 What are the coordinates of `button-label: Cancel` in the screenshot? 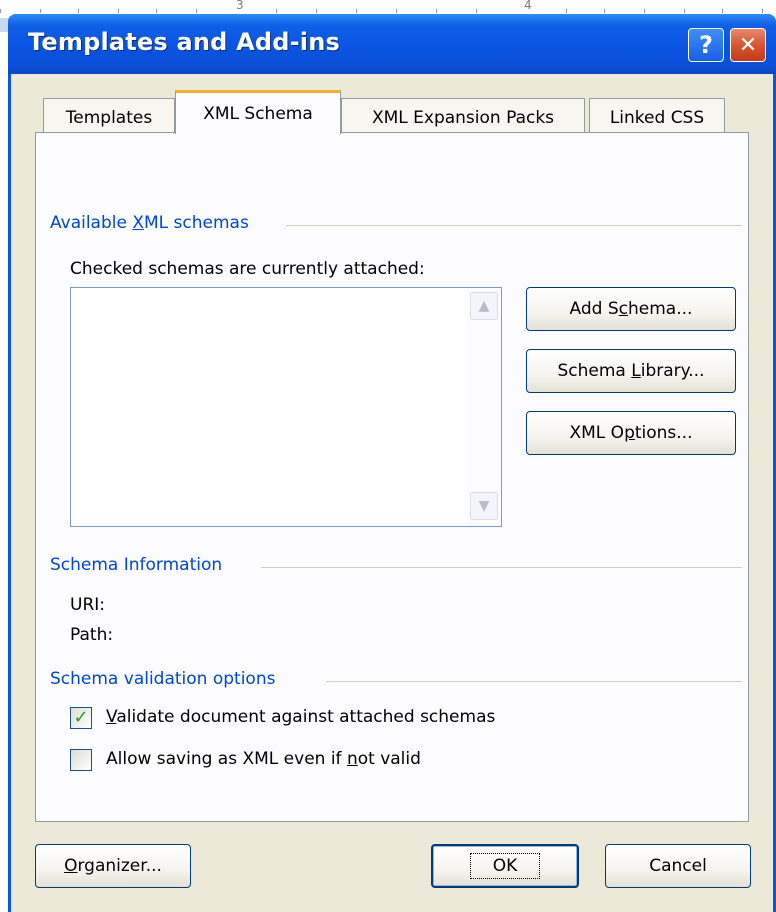 It's located at (678, 866).